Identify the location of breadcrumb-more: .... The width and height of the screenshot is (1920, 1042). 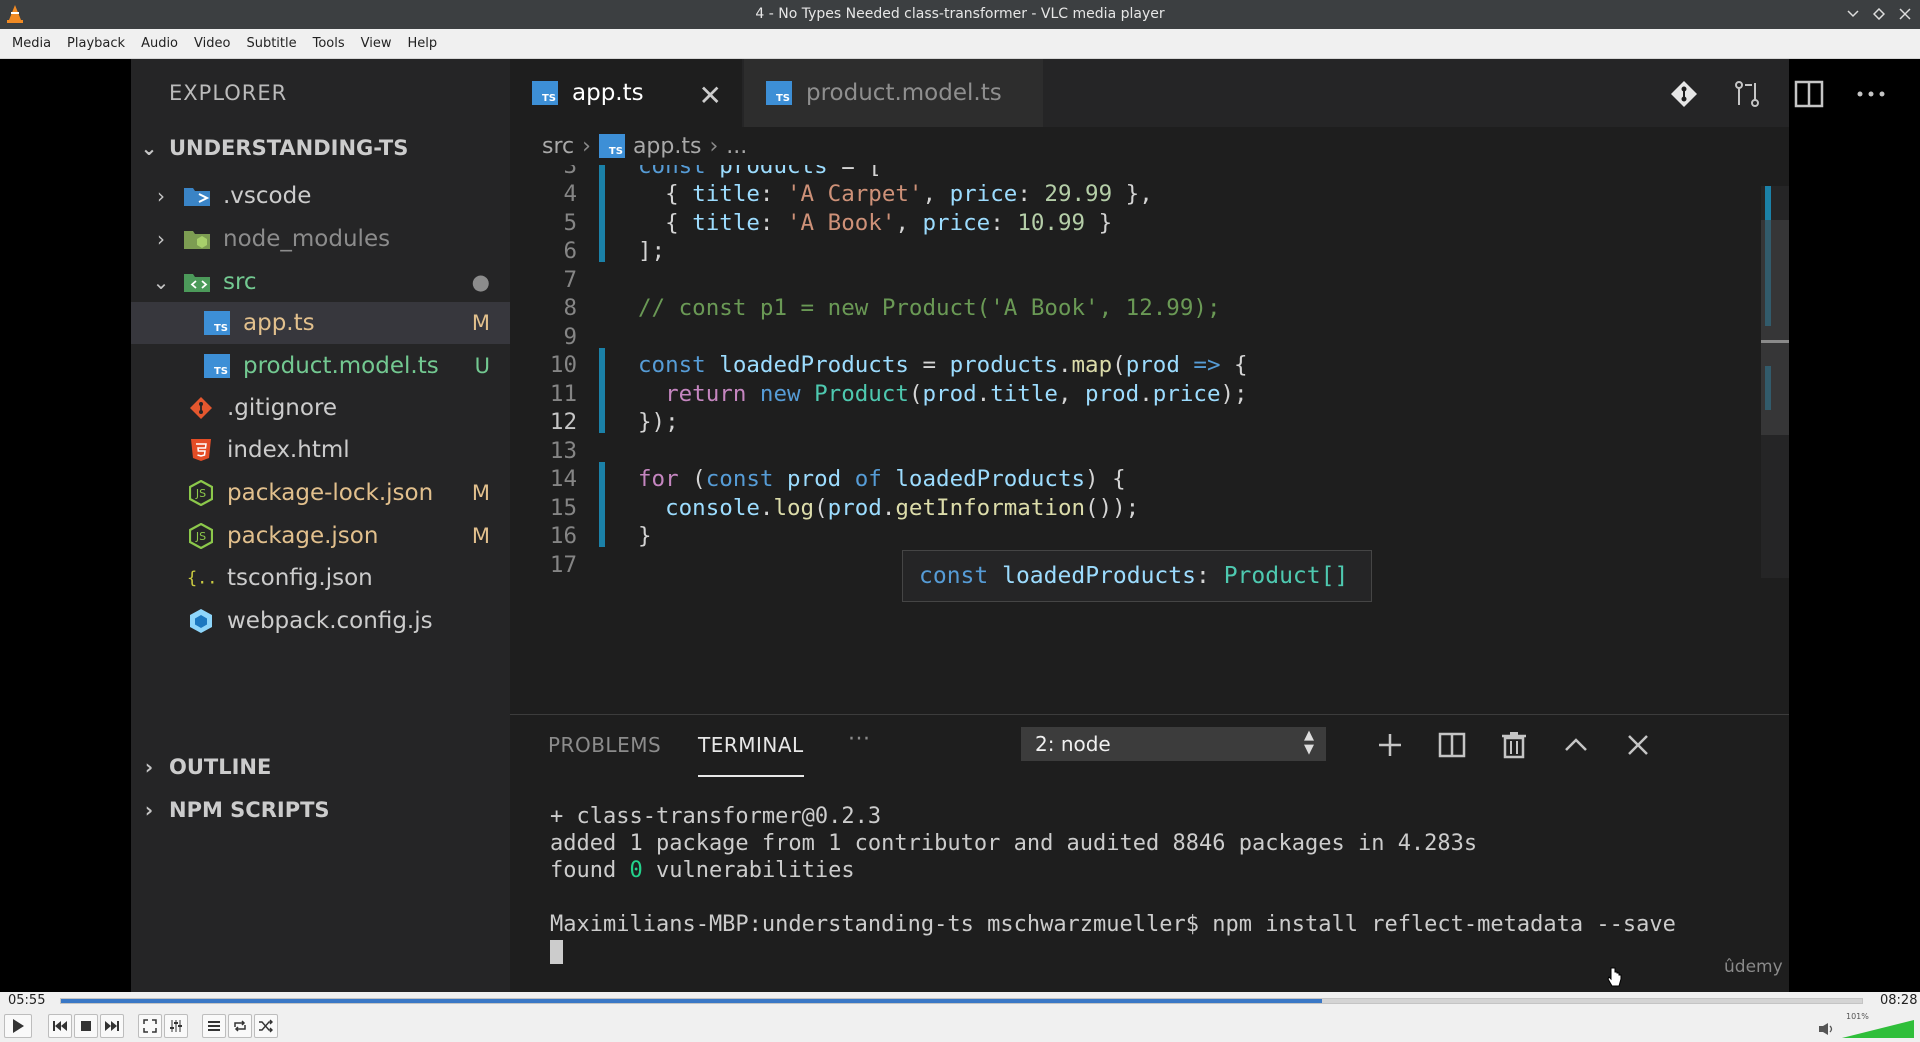
(736, 146).